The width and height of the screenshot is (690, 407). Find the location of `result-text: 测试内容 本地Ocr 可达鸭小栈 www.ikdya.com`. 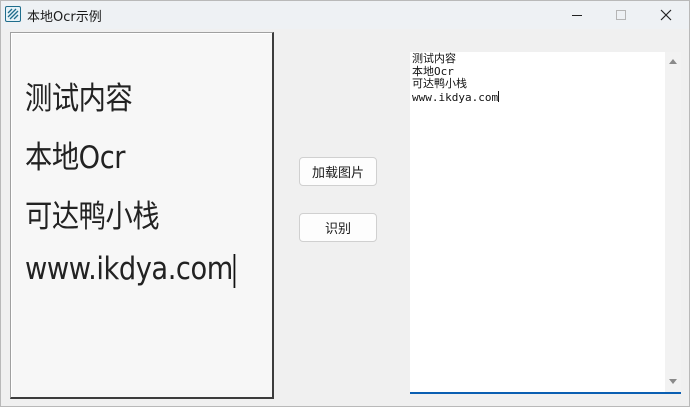

result-text: 测试内容 本地Ocr 可达鸭小栈 www.ikdya.com is located at coordinates (456, 78).